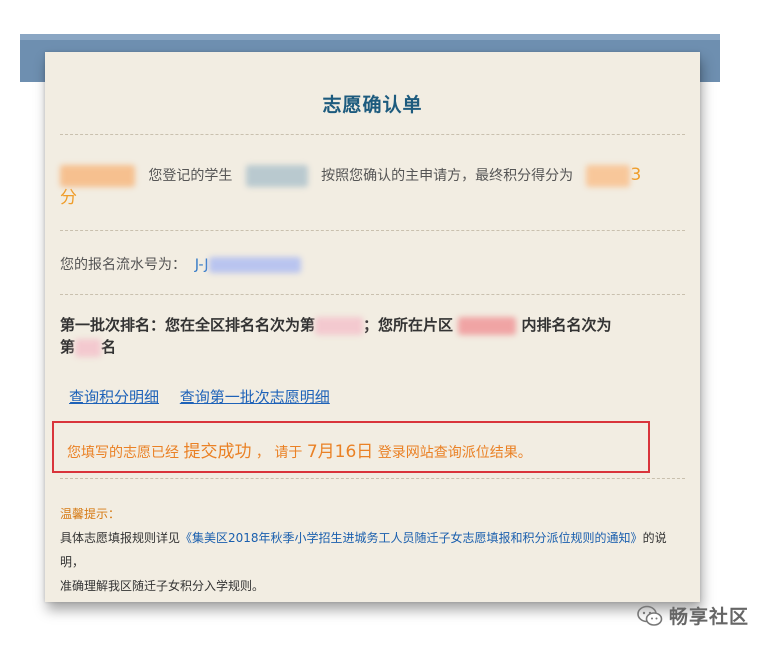 This screenshot has height=646, width=773. I want to click on redacted-rank, so click(339, 325).